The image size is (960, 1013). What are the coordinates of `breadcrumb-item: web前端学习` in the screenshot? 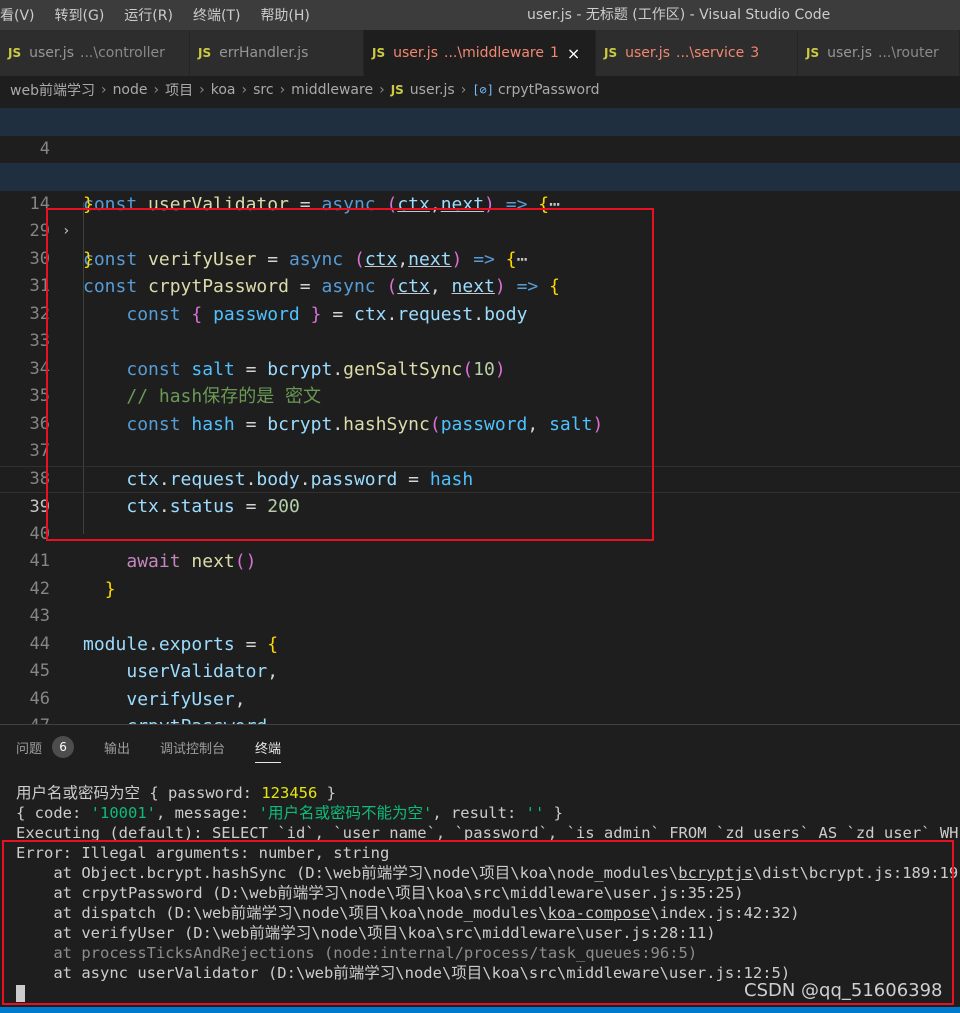 It's located at (52, 90).